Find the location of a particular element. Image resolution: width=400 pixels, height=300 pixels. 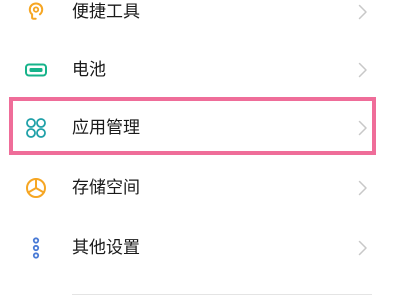

settings-item-label: 存储空间 is located at coordinates (106, 188).